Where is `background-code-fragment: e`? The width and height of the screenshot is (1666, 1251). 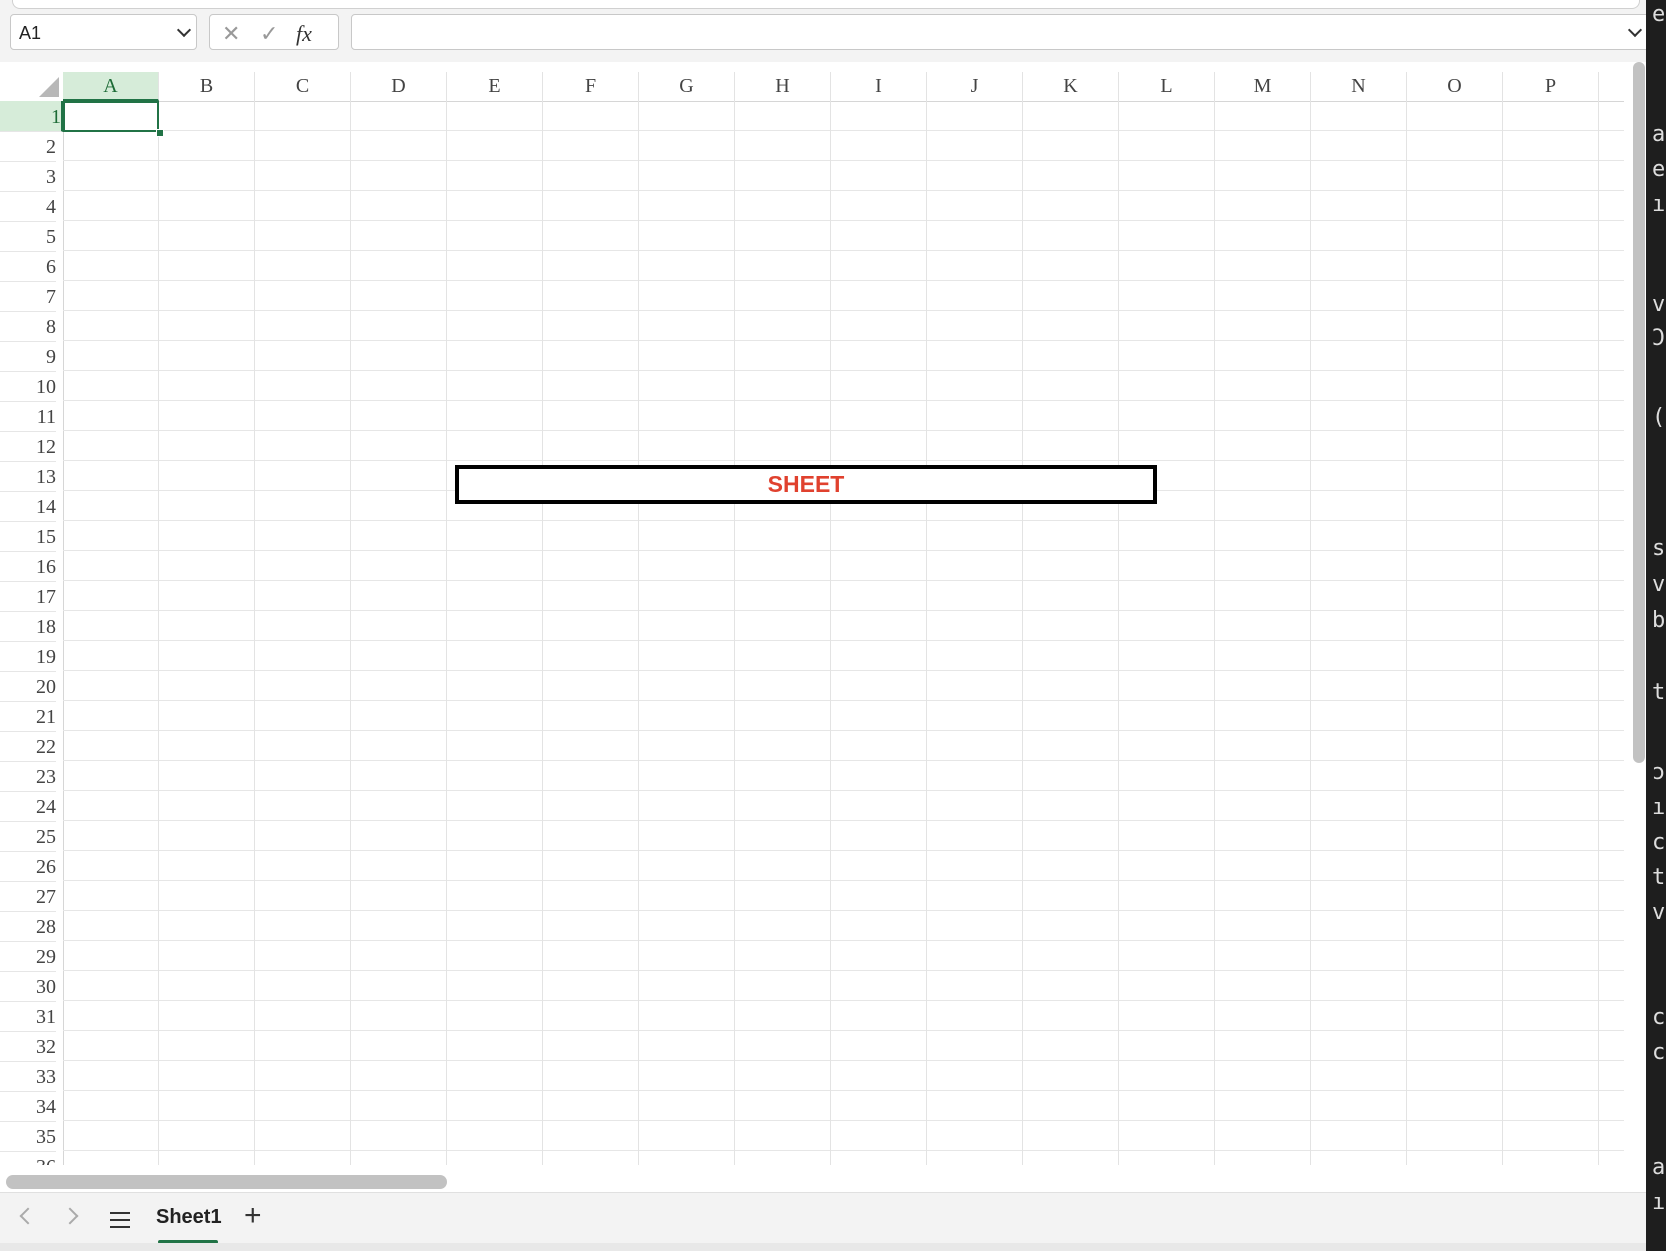 background-code-fragment: e is located at coordinates (1659, 169).